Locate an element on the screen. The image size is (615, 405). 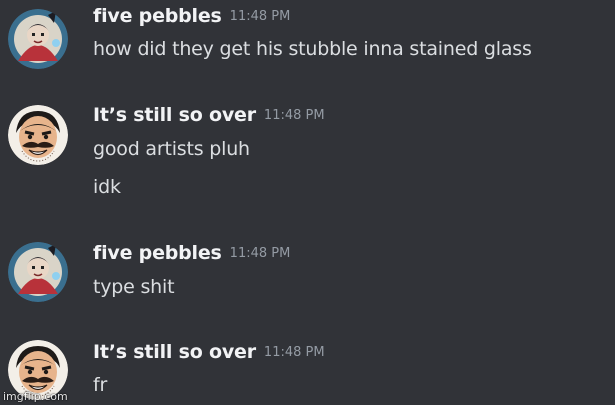
mustache-man-avatar-icon is located at coordinates (38, 135).